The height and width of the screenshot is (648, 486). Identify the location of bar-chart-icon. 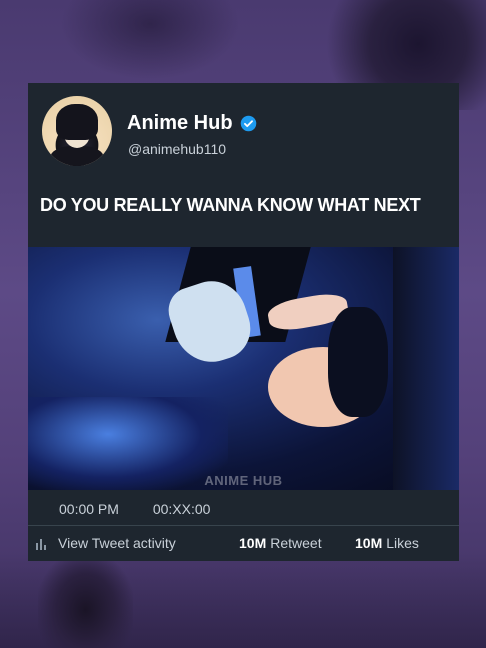
(41, 544).